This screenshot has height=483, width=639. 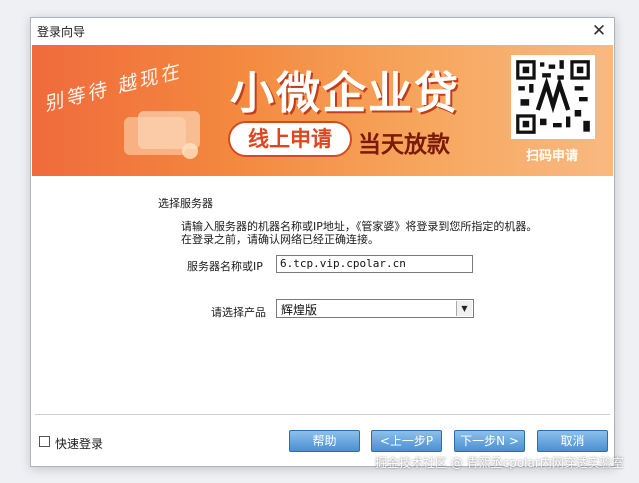 I want to click on close-icon: ✕, so click(x=599, y=31).